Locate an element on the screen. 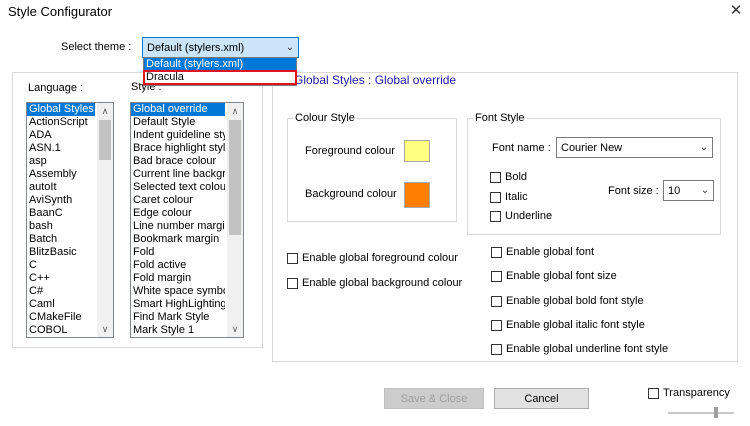 This screenshot has width=750, height=426. list-item: White space symbol is located at coordinates (178, 291).